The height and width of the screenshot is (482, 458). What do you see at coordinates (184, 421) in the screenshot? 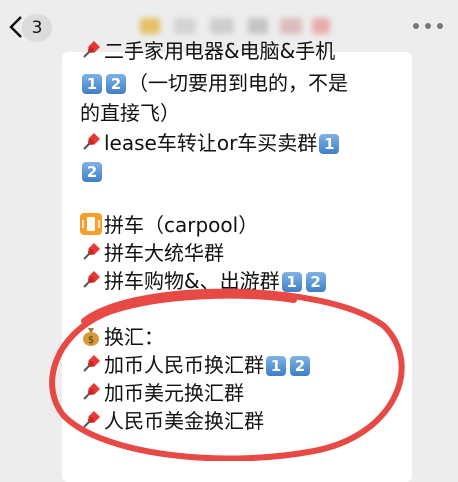
I see `line-text: 人民币美金换汇群` at bounding box center [184, 421].